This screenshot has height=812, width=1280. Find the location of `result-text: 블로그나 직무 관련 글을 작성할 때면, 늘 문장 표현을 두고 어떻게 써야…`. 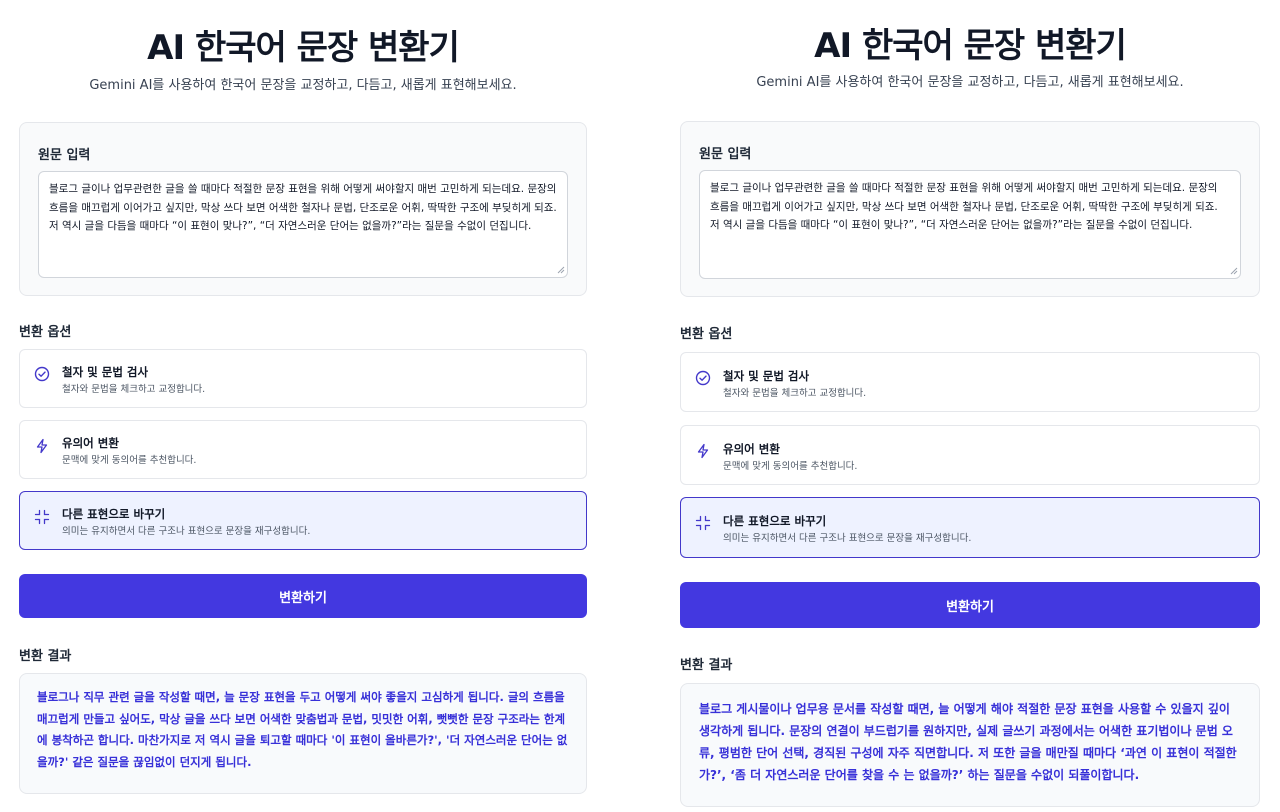

result-text: 블로그나 직무 관련 글을 작성할 때면, 늘 문장 표현을 두고 어떻게 써야… is located at coordinates (303, 733).